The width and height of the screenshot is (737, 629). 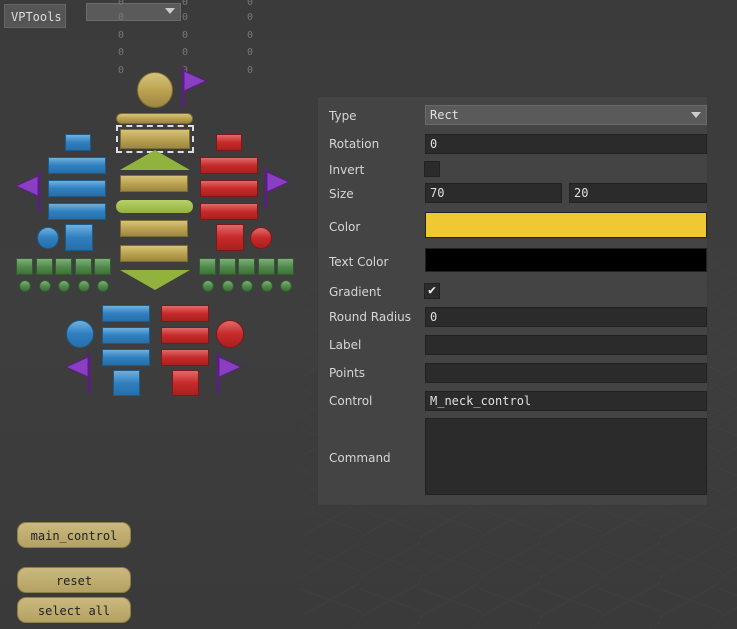 I want to click on right-clavicle, so click(x=229, y=142).